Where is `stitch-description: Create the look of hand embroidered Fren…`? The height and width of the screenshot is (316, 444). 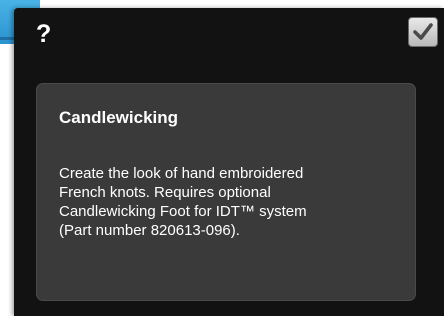 stitch-description: Create the look of hand embroidered Fren… is located at coordinates (183, 202).